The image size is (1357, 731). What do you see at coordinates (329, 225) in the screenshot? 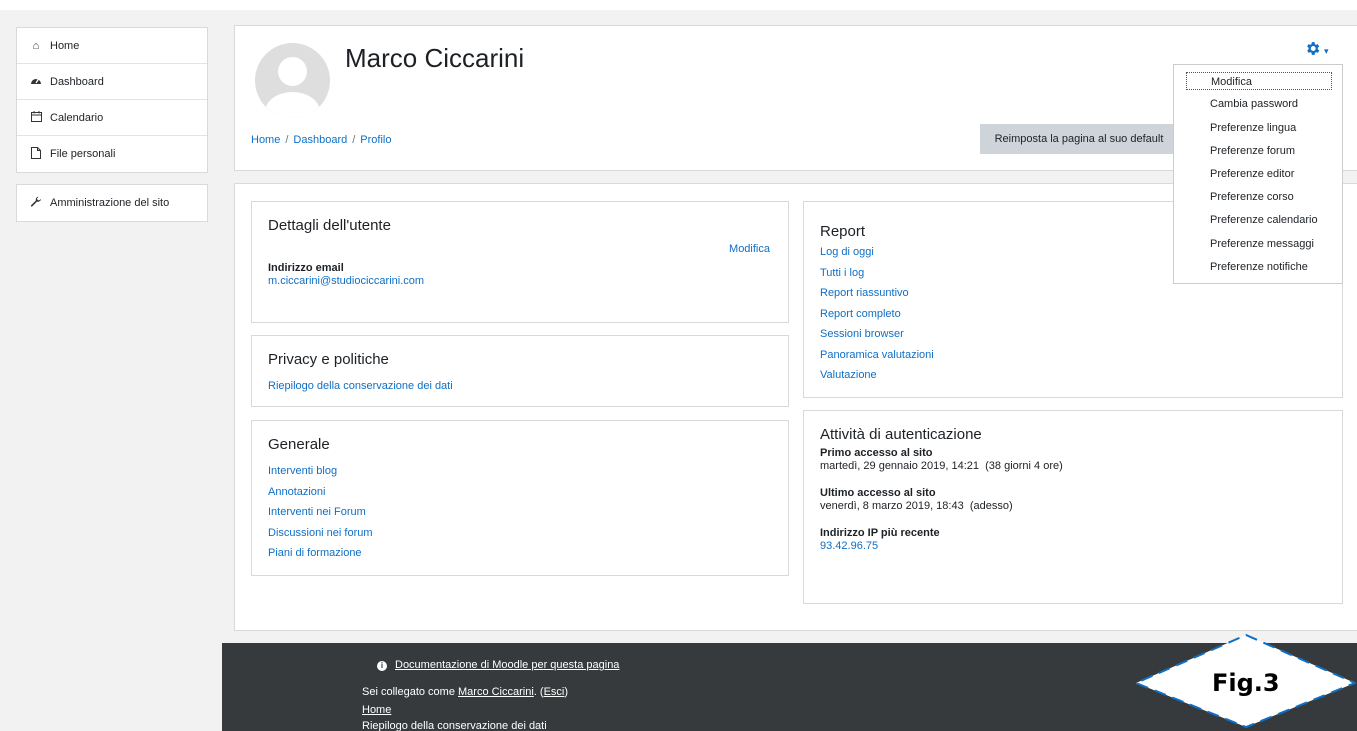
I see `section-title: Dettagli dell'utente` at bounding box center [329, 225].